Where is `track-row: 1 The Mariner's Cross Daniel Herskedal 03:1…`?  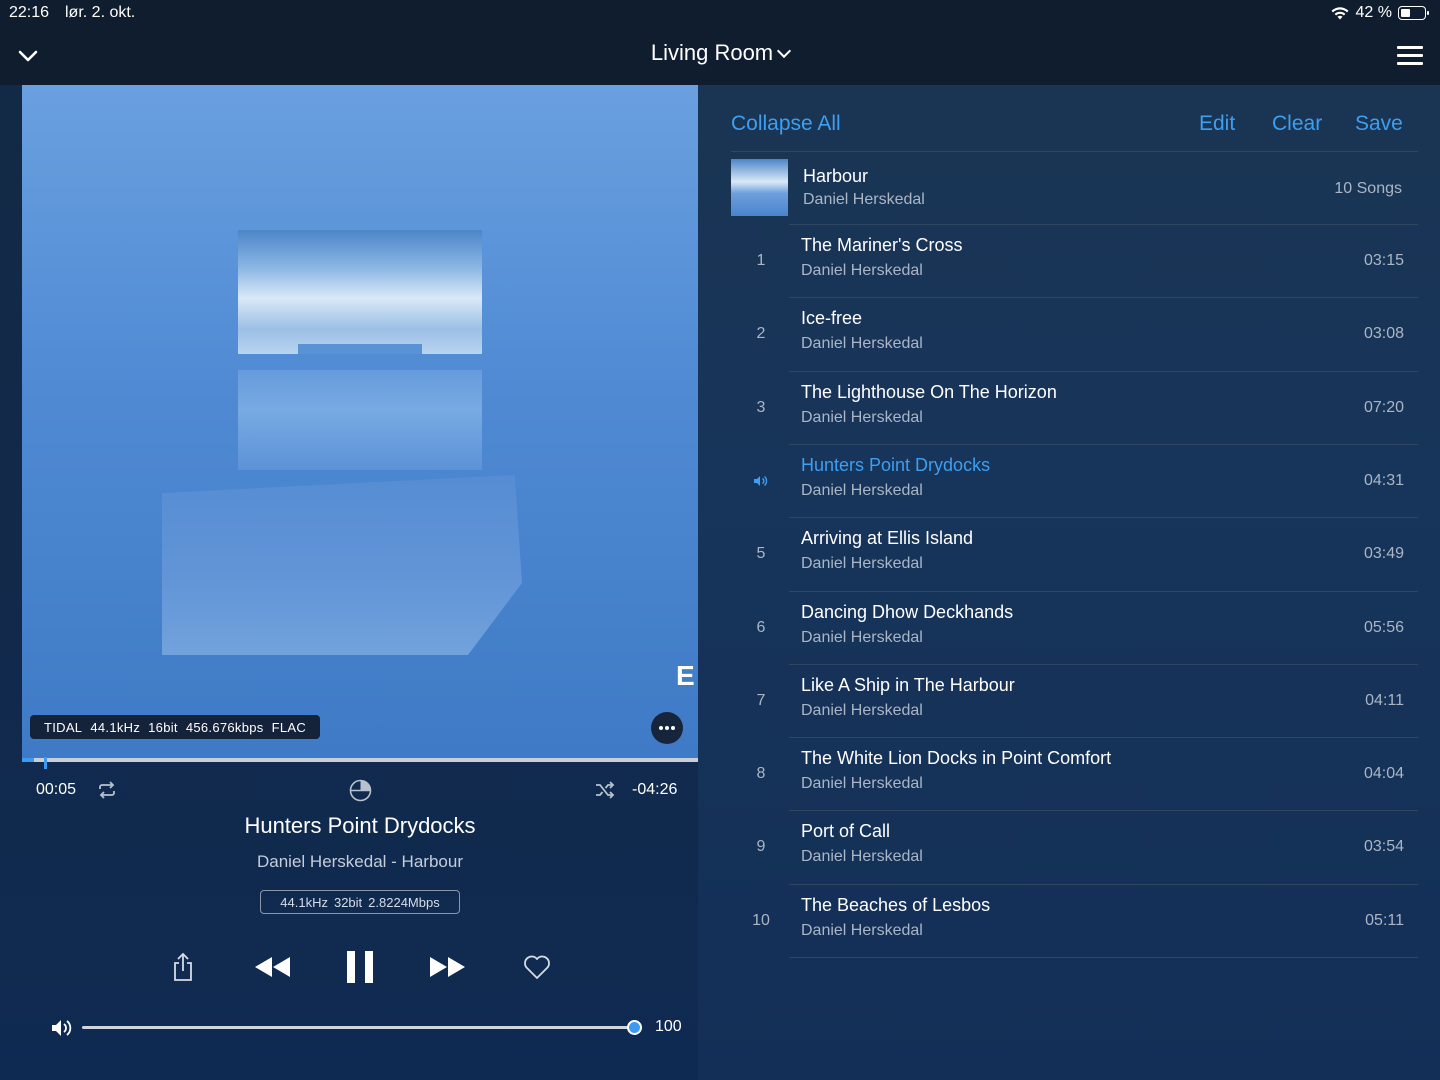
track-row: 1 The Mariner's Cross Daniel Herskedal 03:1… is located at coordinates (1074, 260).